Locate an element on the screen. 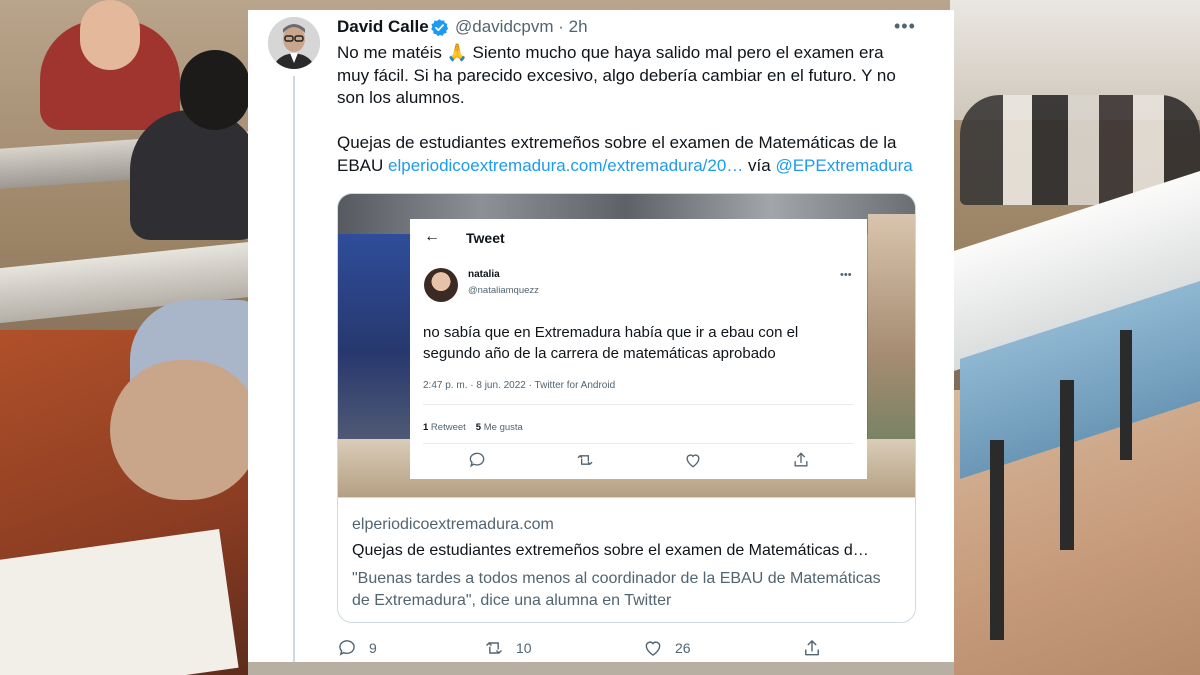 The image size is (1200, 675). thread-line is located at coordinates (294, 369).